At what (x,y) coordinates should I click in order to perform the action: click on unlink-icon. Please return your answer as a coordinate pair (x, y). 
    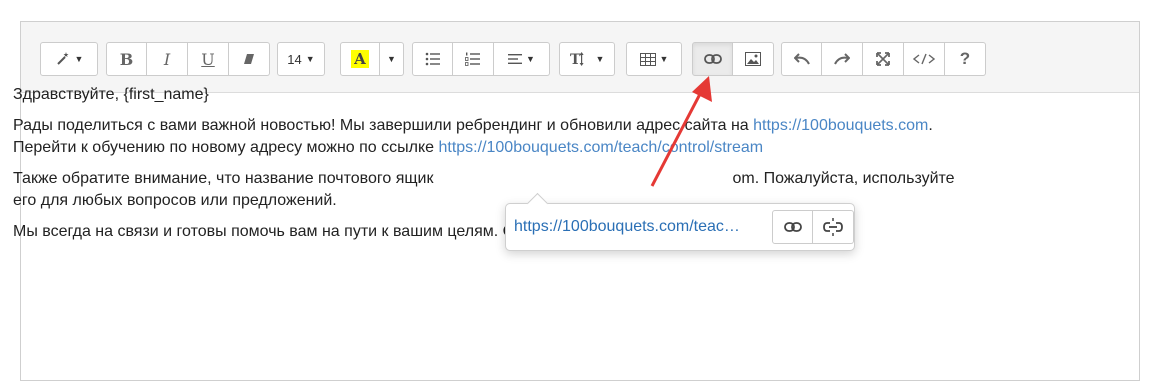
    Looking at the image, I should click on (833, 227).